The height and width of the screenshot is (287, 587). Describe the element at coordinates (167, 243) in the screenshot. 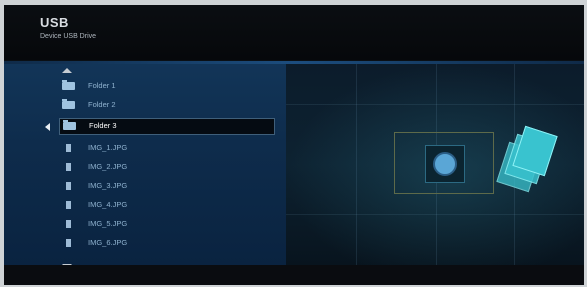

I see `list-item-img-6: IMG_6.JPG` at that location.